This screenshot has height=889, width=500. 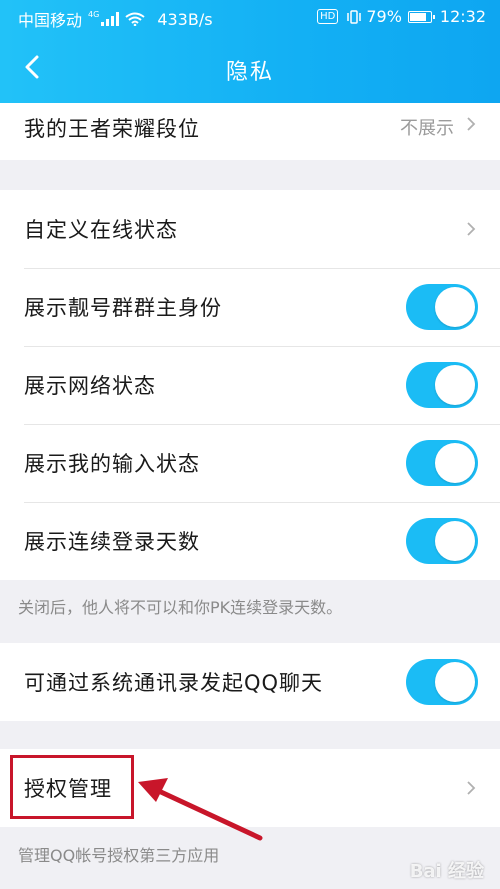 I want to click on honor-rank-row: 我的王者荣耀段位 不展示, so click(x=250, y=131).